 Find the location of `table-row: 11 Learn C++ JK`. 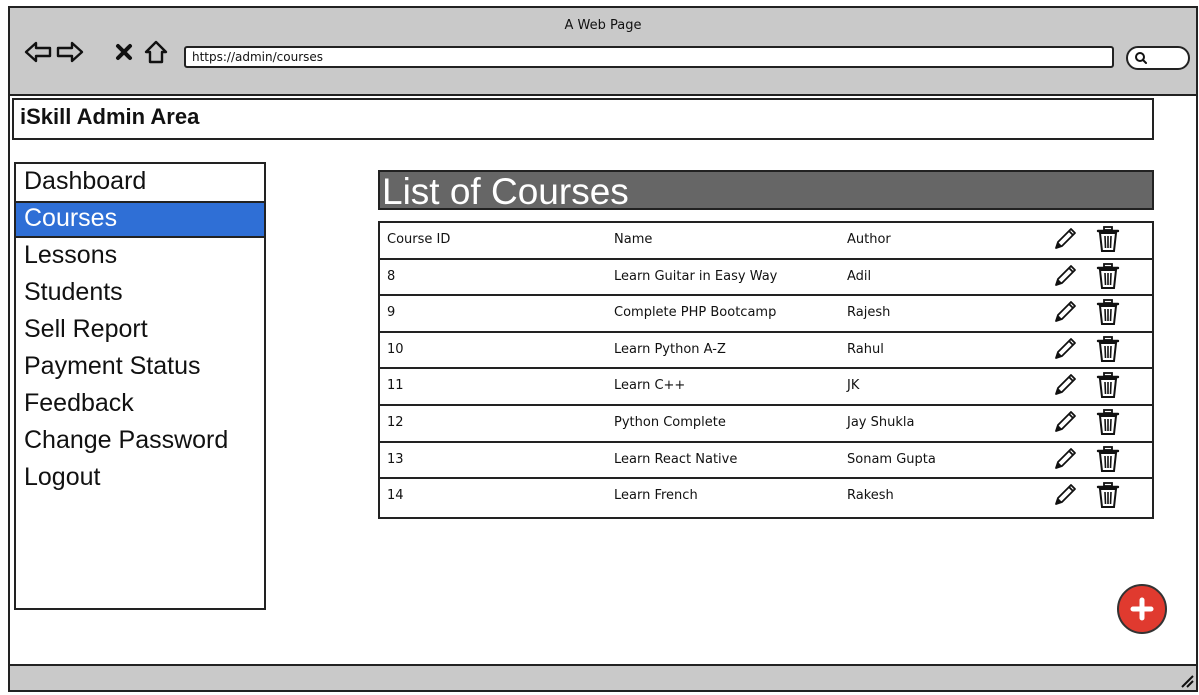

table-row: 11 Learn C++ JK is located at coordinates (766, 387).